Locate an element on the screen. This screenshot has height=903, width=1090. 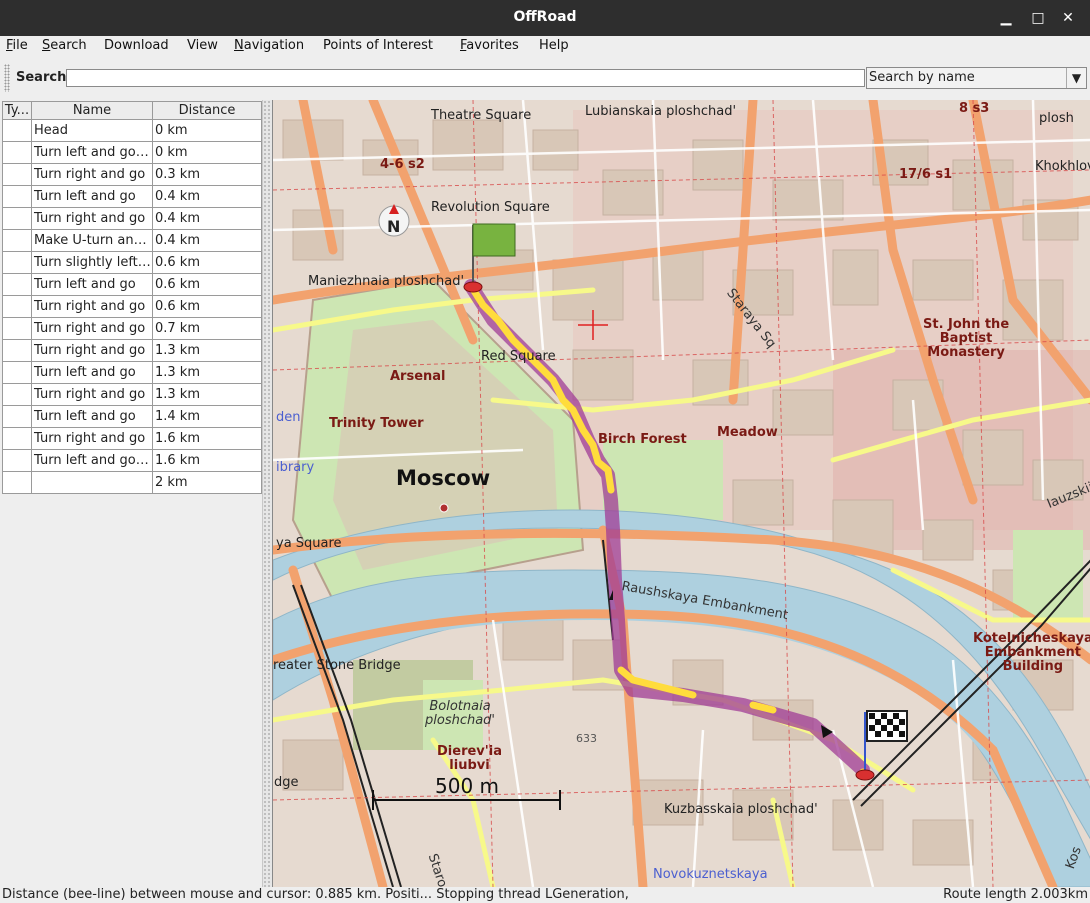
cell-distance: 1.4 km is located at coordinates (207, 416).